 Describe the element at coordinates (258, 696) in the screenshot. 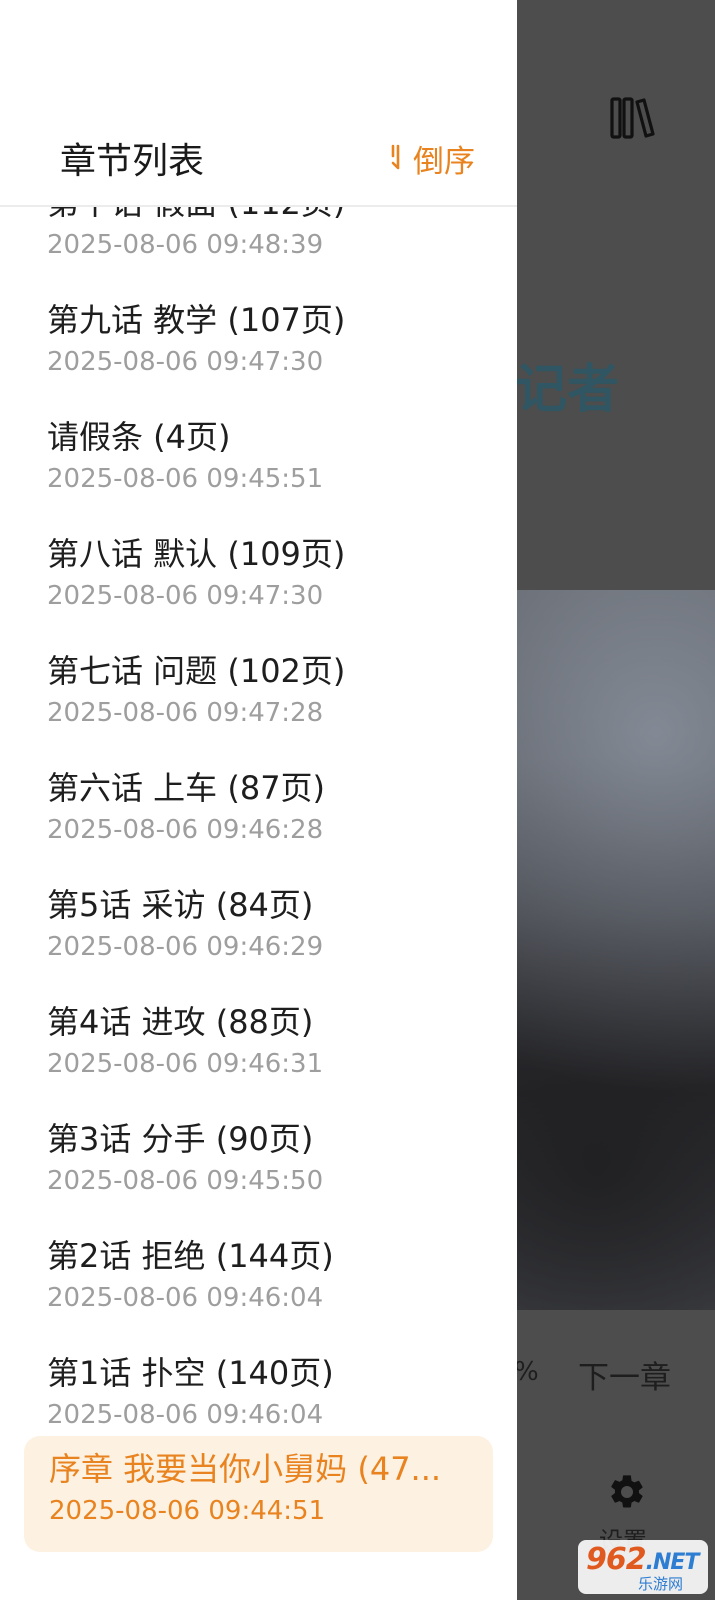

I see `chapter-item: 第七话 问题 (102页) 2025-08-06 09:47:28` at that location.